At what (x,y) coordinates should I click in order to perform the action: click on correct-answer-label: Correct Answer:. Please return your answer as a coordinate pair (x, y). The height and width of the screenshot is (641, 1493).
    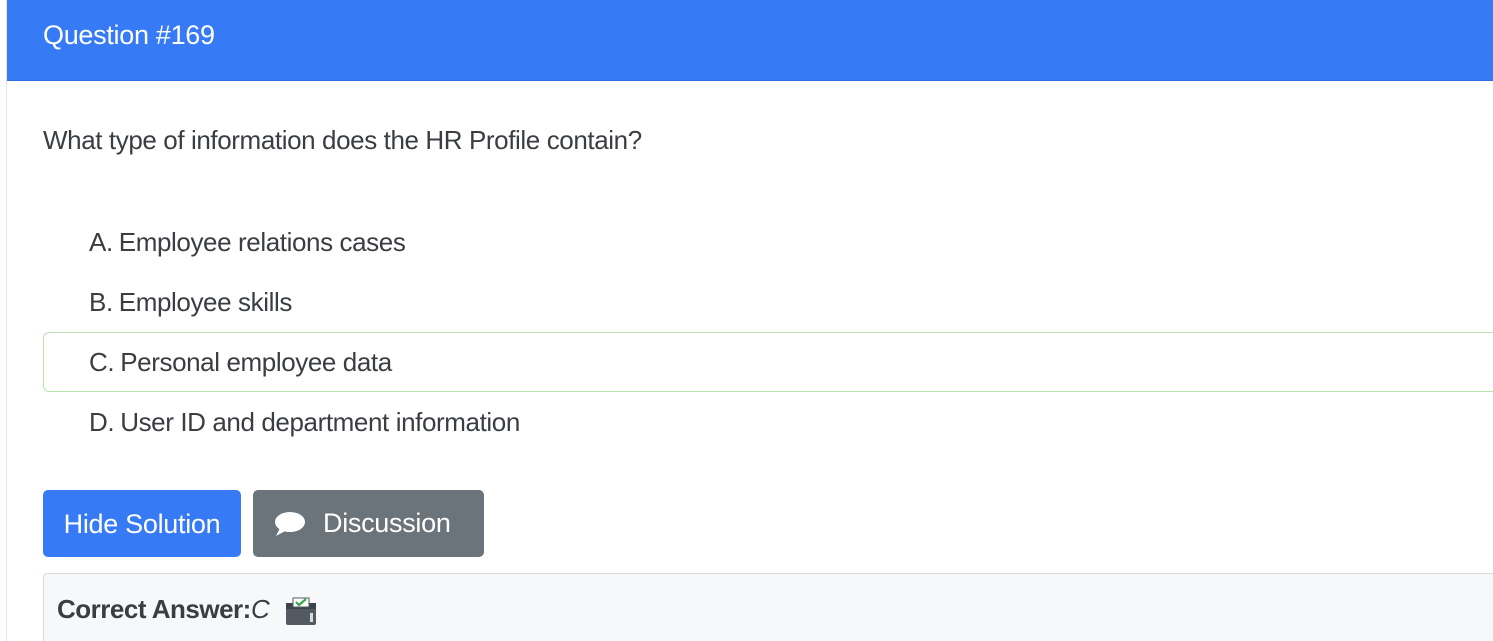
    Looking at the image, I should click on (154, 609).